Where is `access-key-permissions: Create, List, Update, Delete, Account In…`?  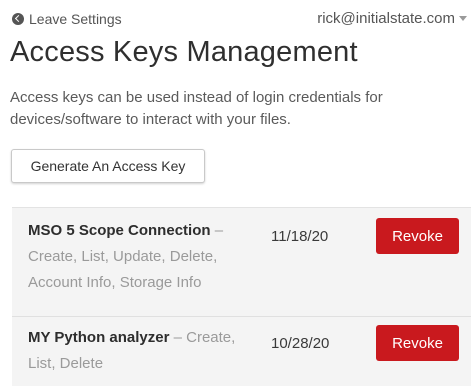
access-key-permissions: Create, List, Update, Delete, Account In… is located at coordinates (123, 269).